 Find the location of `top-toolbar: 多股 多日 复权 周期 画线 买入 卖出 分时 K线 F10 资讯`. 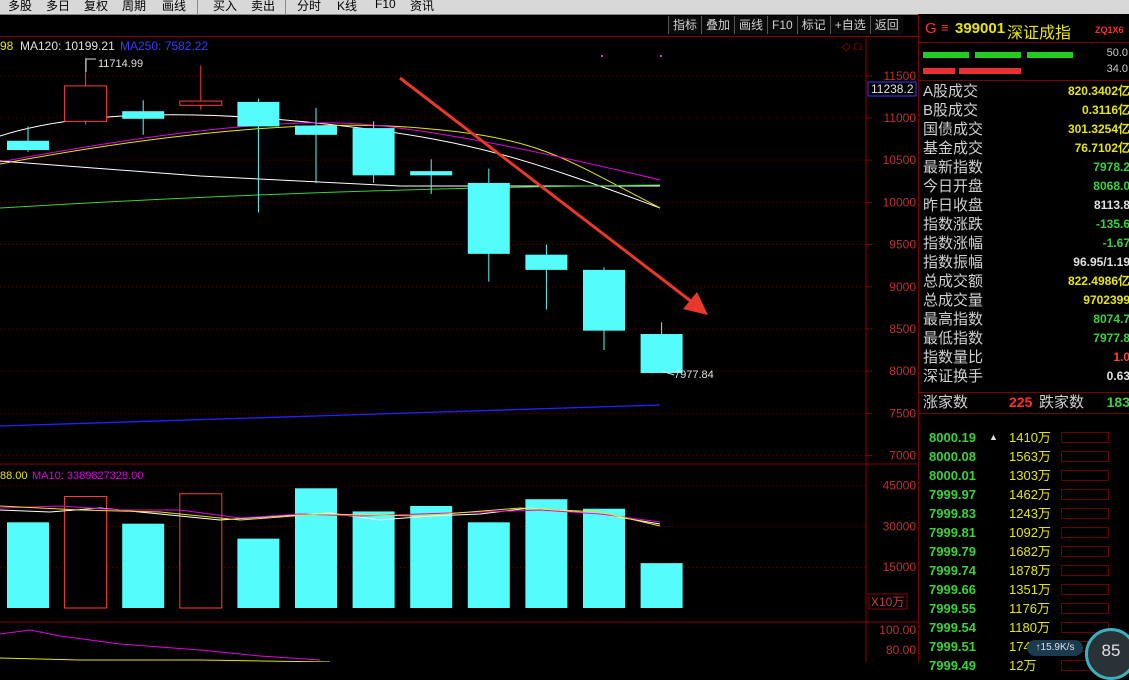

top-toolbar: 多股 多日 复权 周期 画线 买入 卖出 分时 K线 F10 资讯 is located at coordinates (564, 7).